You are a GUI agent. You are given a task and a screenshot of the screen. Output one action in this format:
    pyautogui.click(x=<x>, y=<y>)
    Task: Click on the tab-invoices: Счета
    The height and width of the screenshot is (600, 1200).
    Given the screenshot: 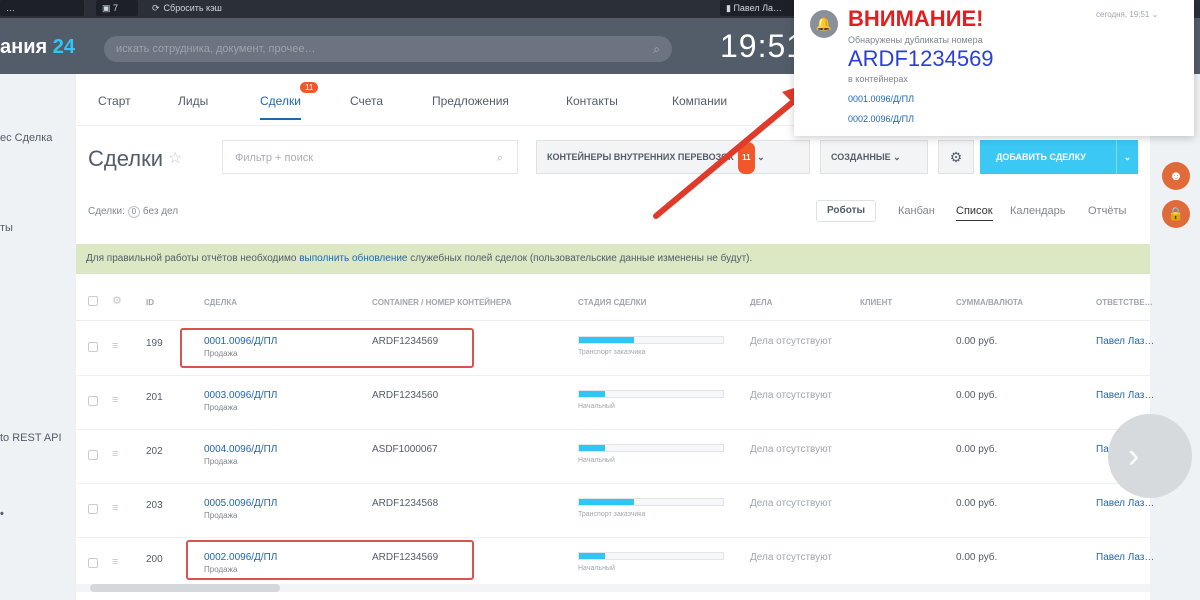 What is the action you would take?
    pyautogui.click(x=366, y=101)
    